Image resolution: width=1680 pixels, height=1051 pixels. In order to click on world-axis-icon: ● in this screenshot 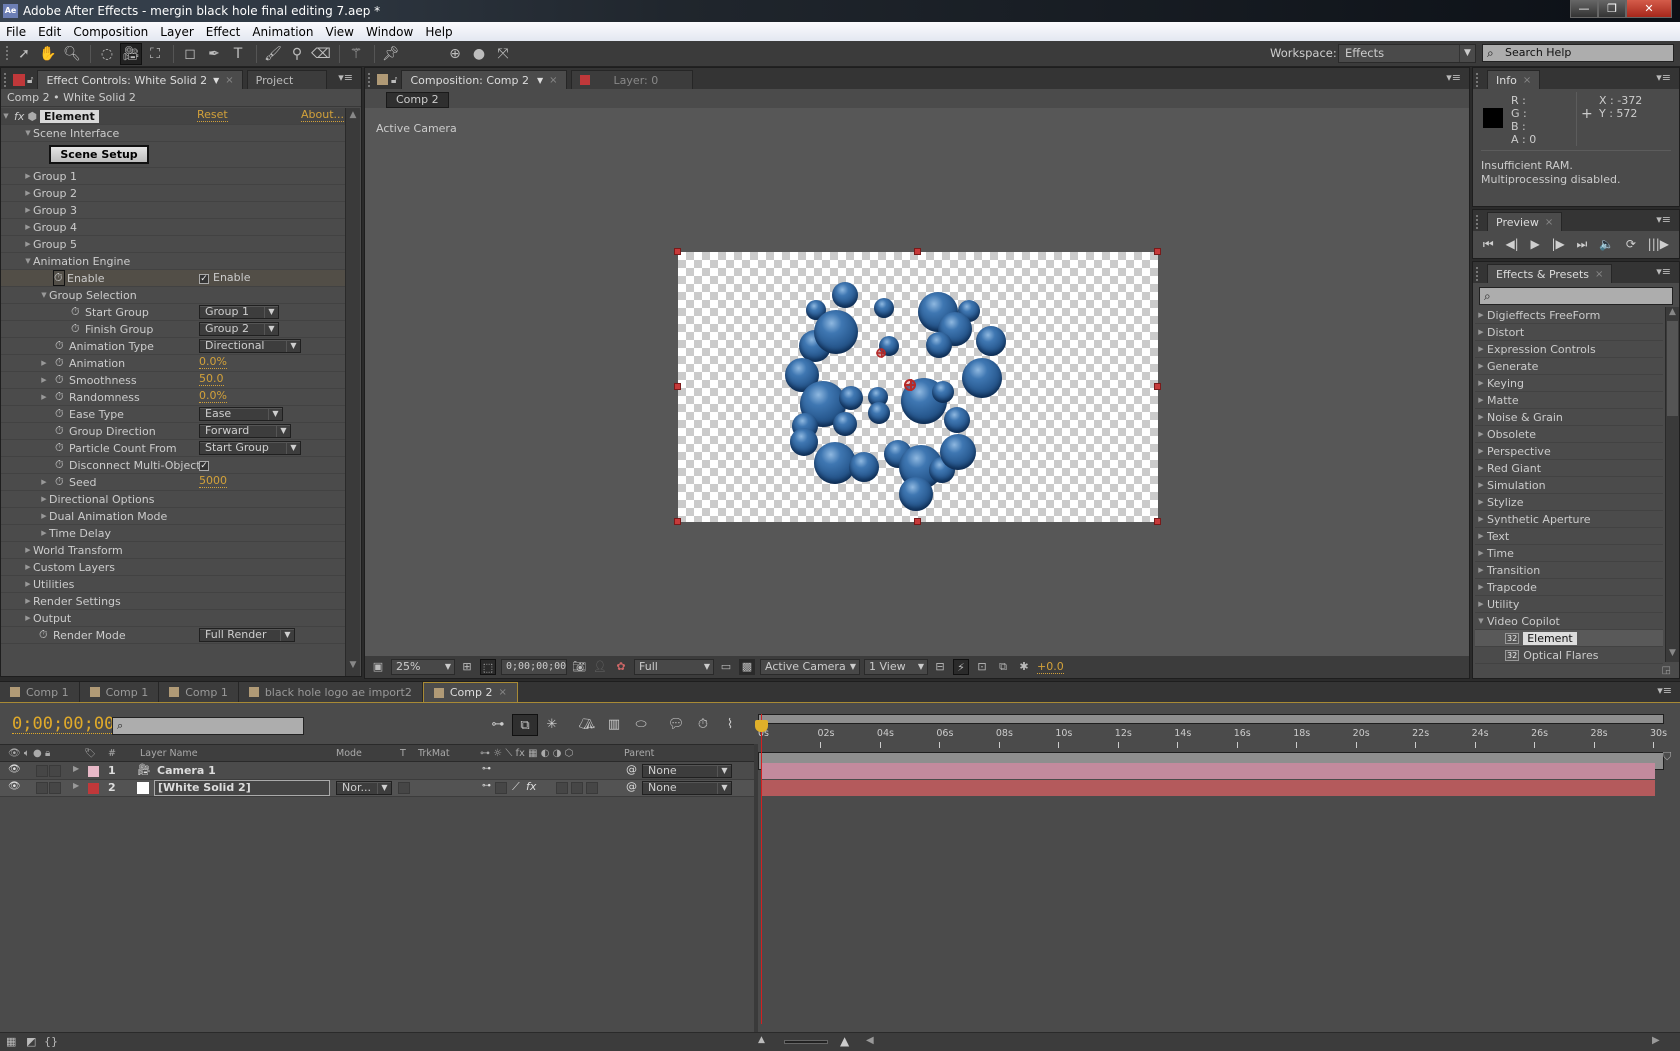, I will do `click(479, 54)`.